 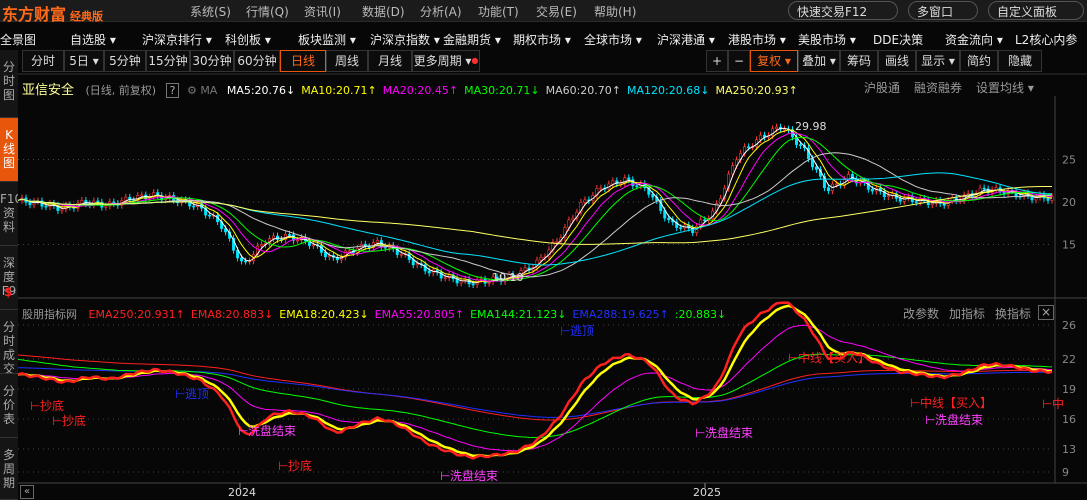 I want to click on high-price-label: 29.98, so click(x=811, y=126).